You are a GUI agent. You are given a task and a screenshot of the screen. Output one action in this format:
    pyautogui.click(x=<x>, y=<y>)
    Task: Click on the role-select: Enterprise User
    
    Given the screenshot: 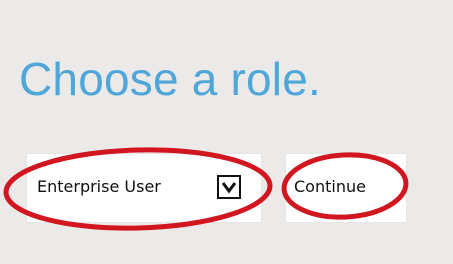 What is the action you would take?
    pyautogui.click(x=144, y=188)
    